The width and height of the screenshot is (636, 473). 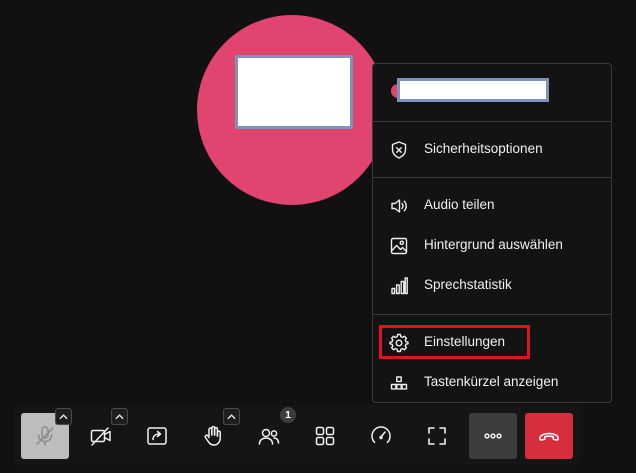 What do you see at coordinates (212, 435) in the screenshot?
I see `hand-icon` at bounding box center [212, 435].